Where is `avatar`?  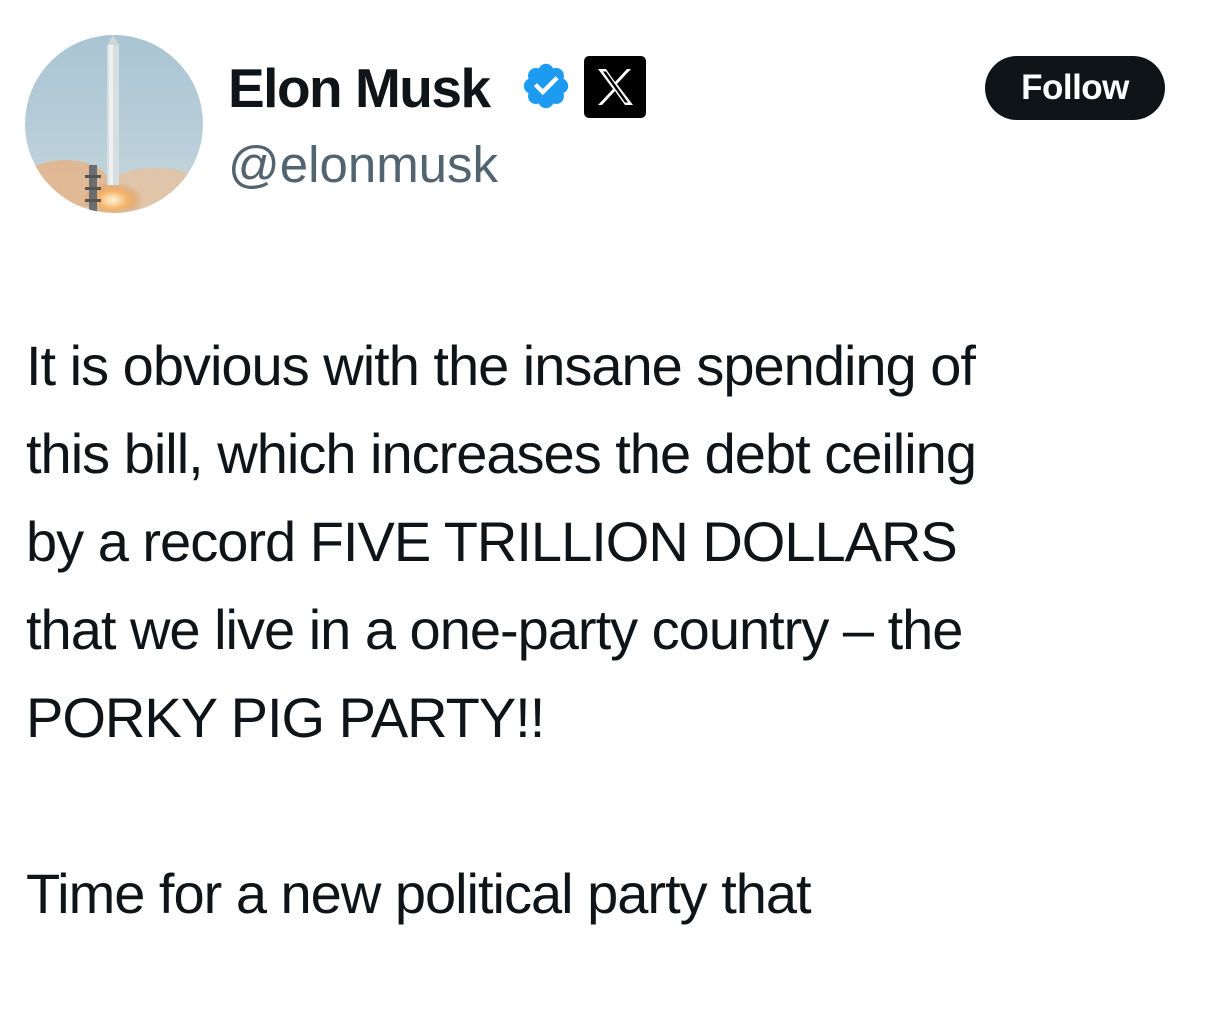
avatar is located at coordinates (114, 124).